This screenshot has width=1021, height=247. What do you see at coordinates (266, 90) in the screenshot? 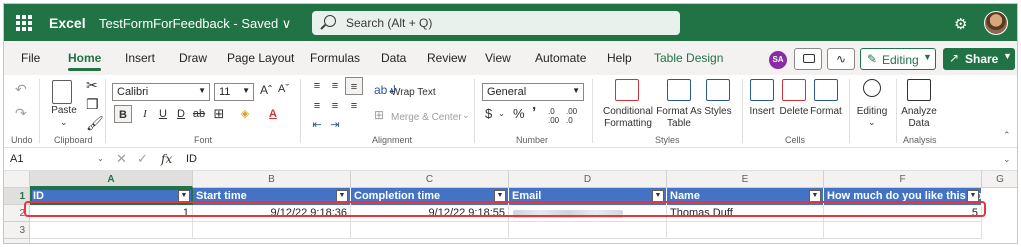
I see `increase-font-size-icon: Aˆ` at bounding box center [266, 90].